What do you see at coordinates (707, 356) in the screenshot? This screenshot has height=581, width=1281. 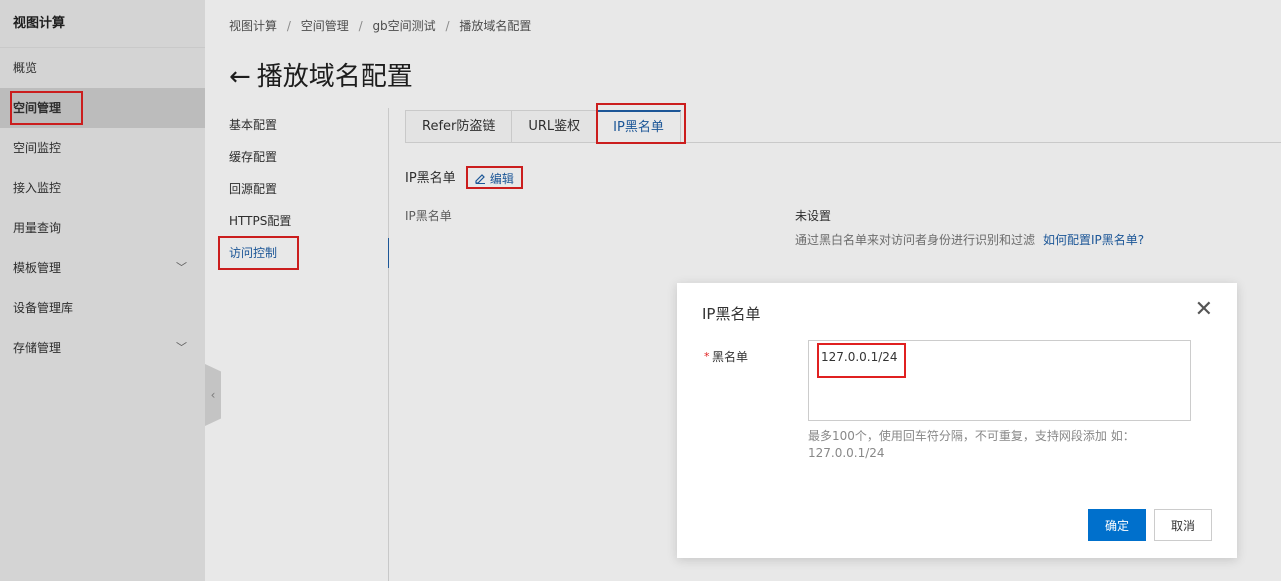 I see `required-mark: *` at bounding box center [707, 356].